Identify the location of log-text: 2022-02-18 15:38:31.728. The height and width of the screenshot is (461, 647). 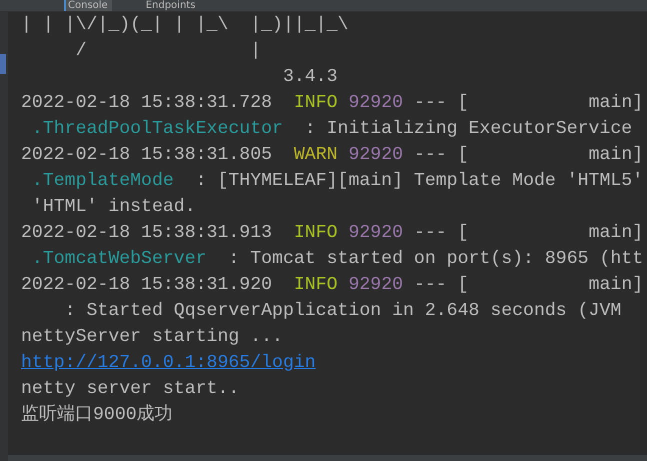
(147, 103).